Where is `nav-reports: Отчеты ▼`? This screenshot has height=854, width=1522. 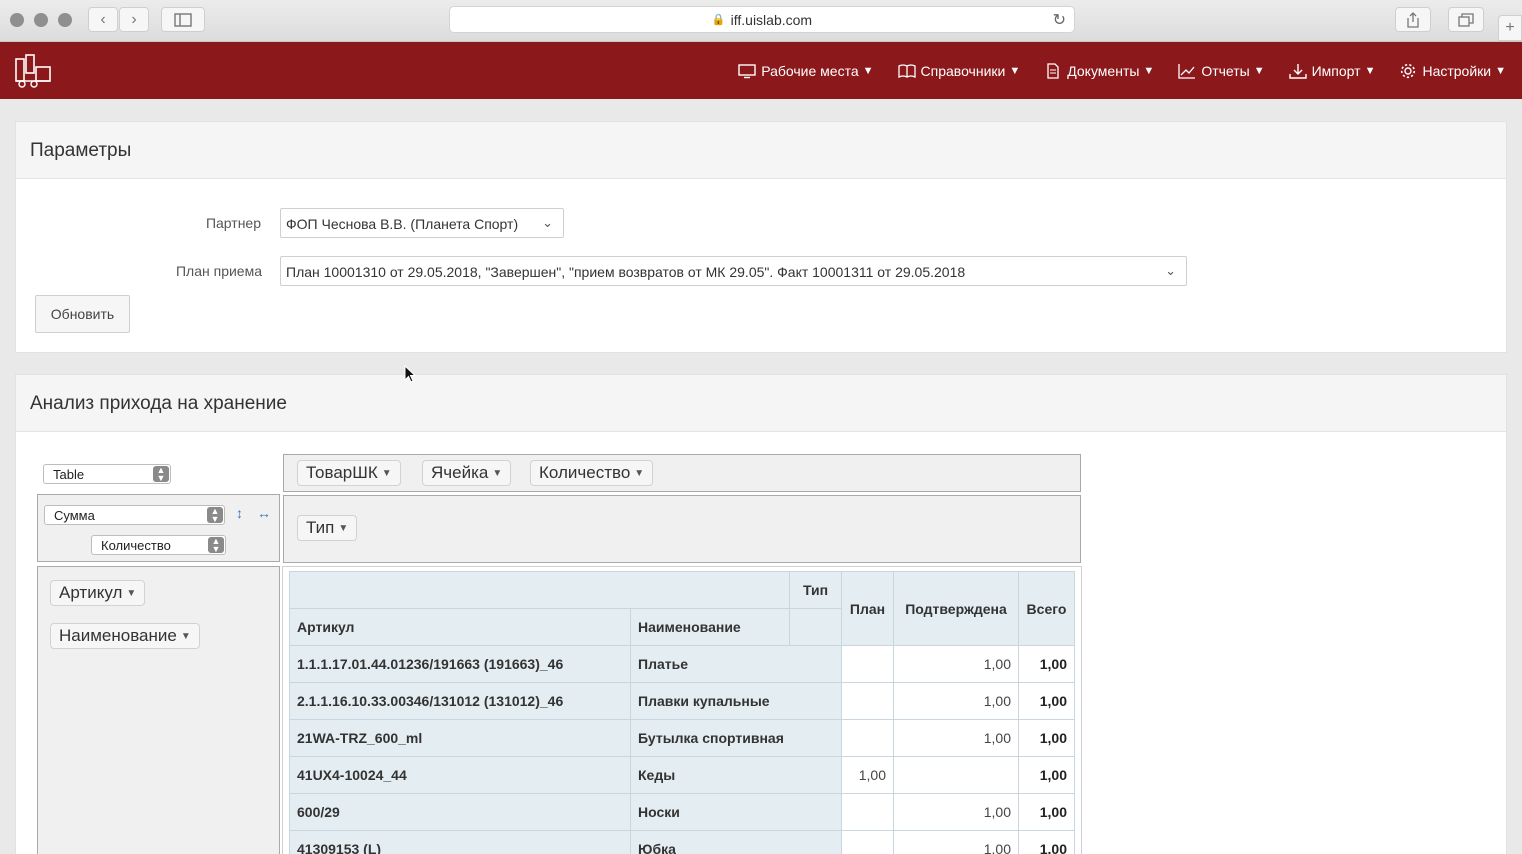
nav-reports: Отчеты ▼ is located at coordinates (1221, 70).